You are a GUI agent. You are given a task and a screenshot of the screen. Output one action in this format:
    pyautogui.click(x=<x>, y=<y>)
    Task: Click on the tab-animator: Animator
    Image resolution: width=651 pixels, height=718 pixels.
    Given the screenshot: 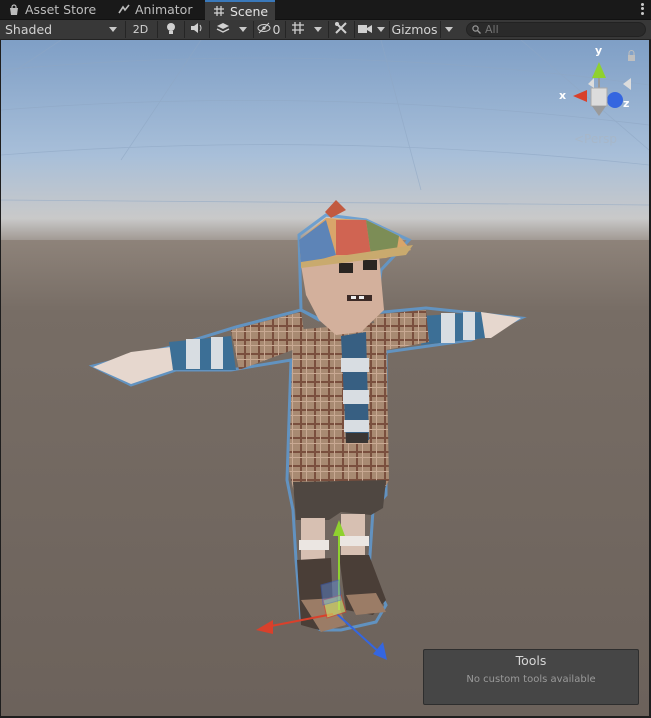 What is the action you would take?
    pyautogui.click(x=155, y=9)
    